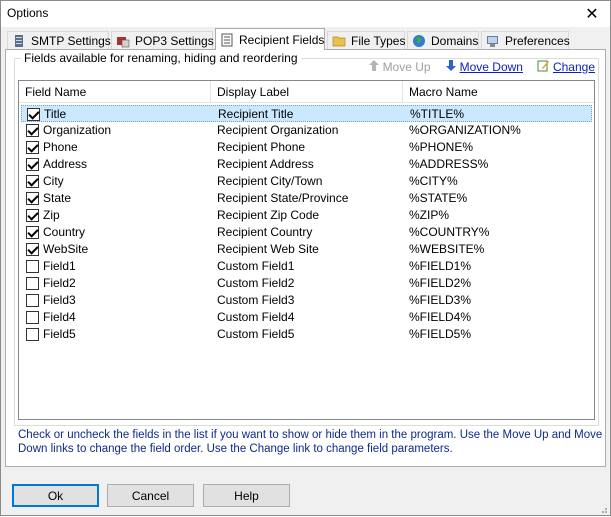 This screenshot has height=517, width=611. I want to click on column-header-field-name: Field Name, so click(115, 92).